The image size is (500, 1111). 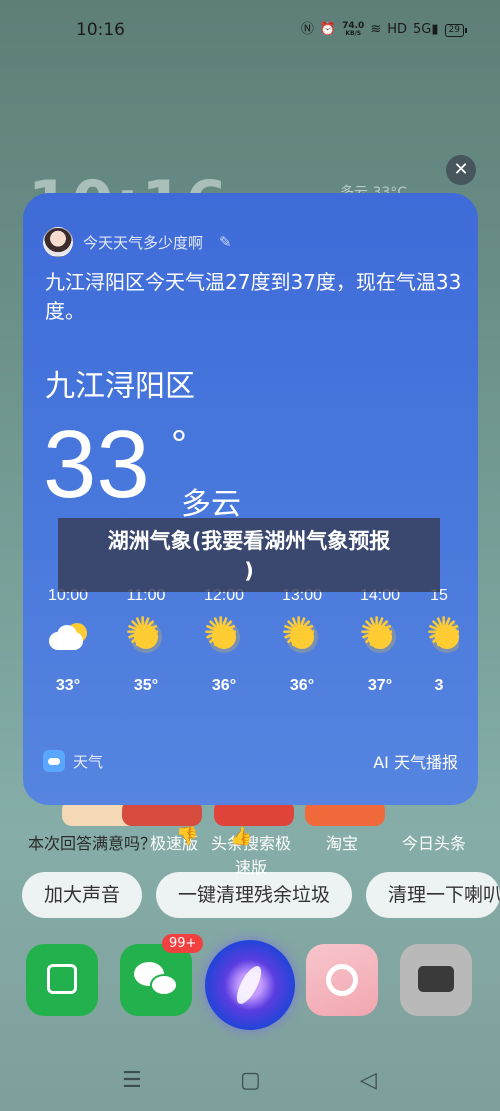 What do you see at coordinates (415, 761) in the screenshot?
I see `ai-broadcast-button: AI 天气播报` at bounding box center [415, 761].